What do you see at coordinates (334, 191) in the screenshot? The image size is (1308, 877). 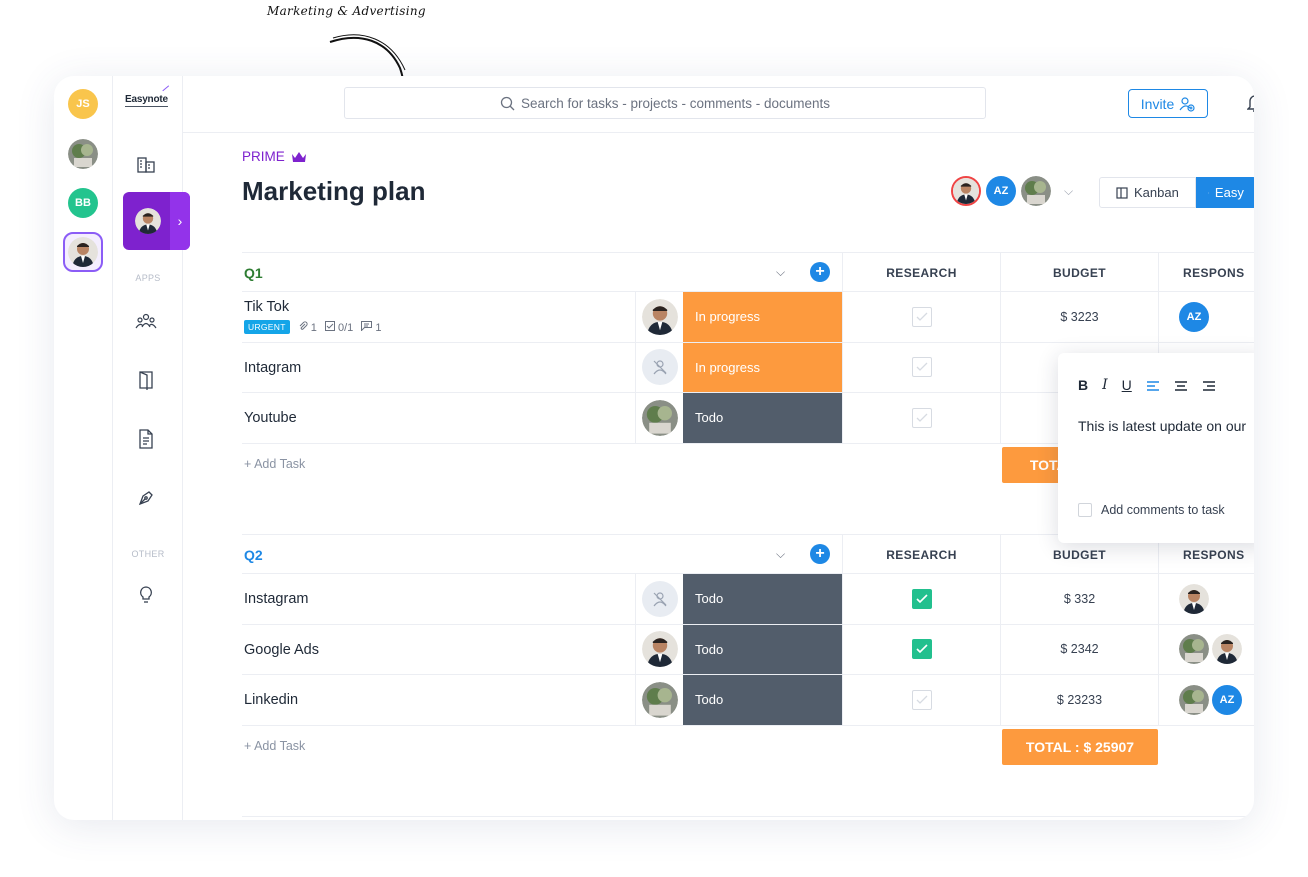 I see `page-title: Marketing plan` at bounding box center [334, 191].